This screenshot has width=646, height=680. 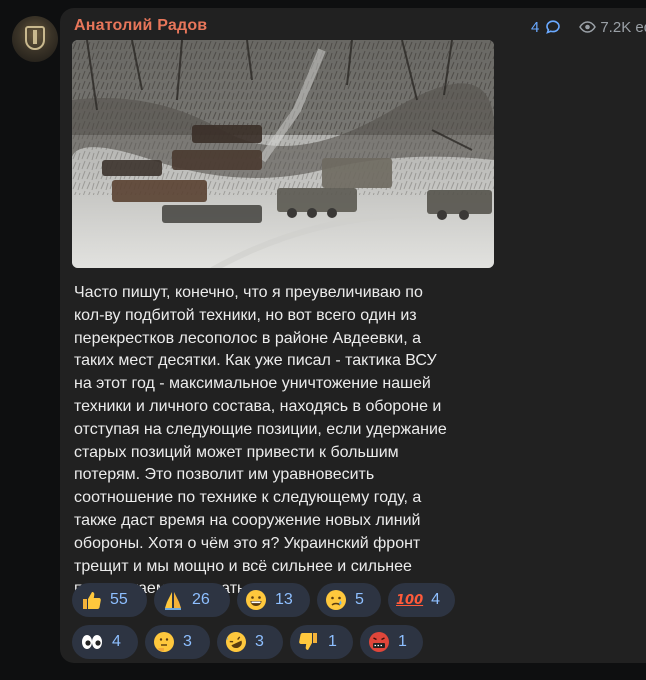 I want to click on channel-avatar, so click(x=35, y=39).